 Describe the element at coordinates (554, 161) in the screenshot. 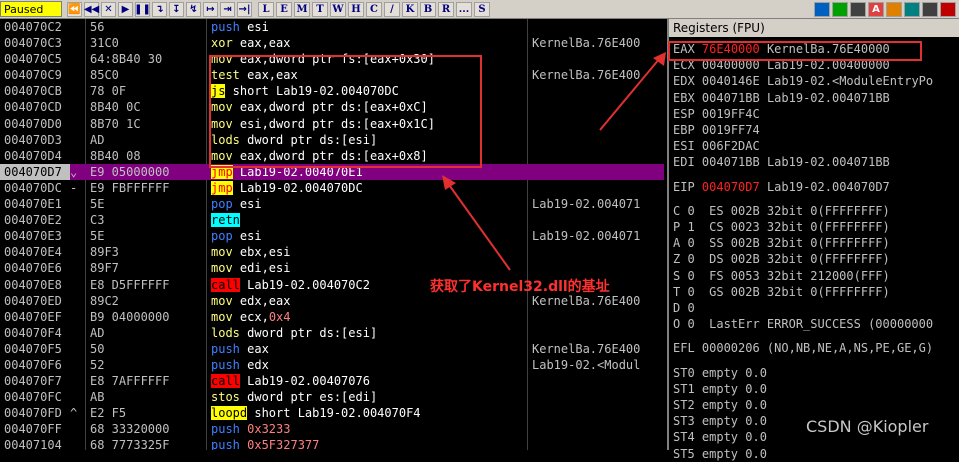

I see `annotation-arrows` at that location.